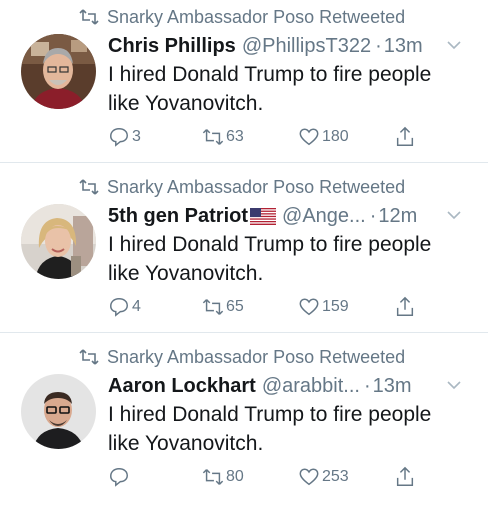  Describe the element at coordinates (235, 476) in the screenshot. I see `retweet-count: 80` at that location.